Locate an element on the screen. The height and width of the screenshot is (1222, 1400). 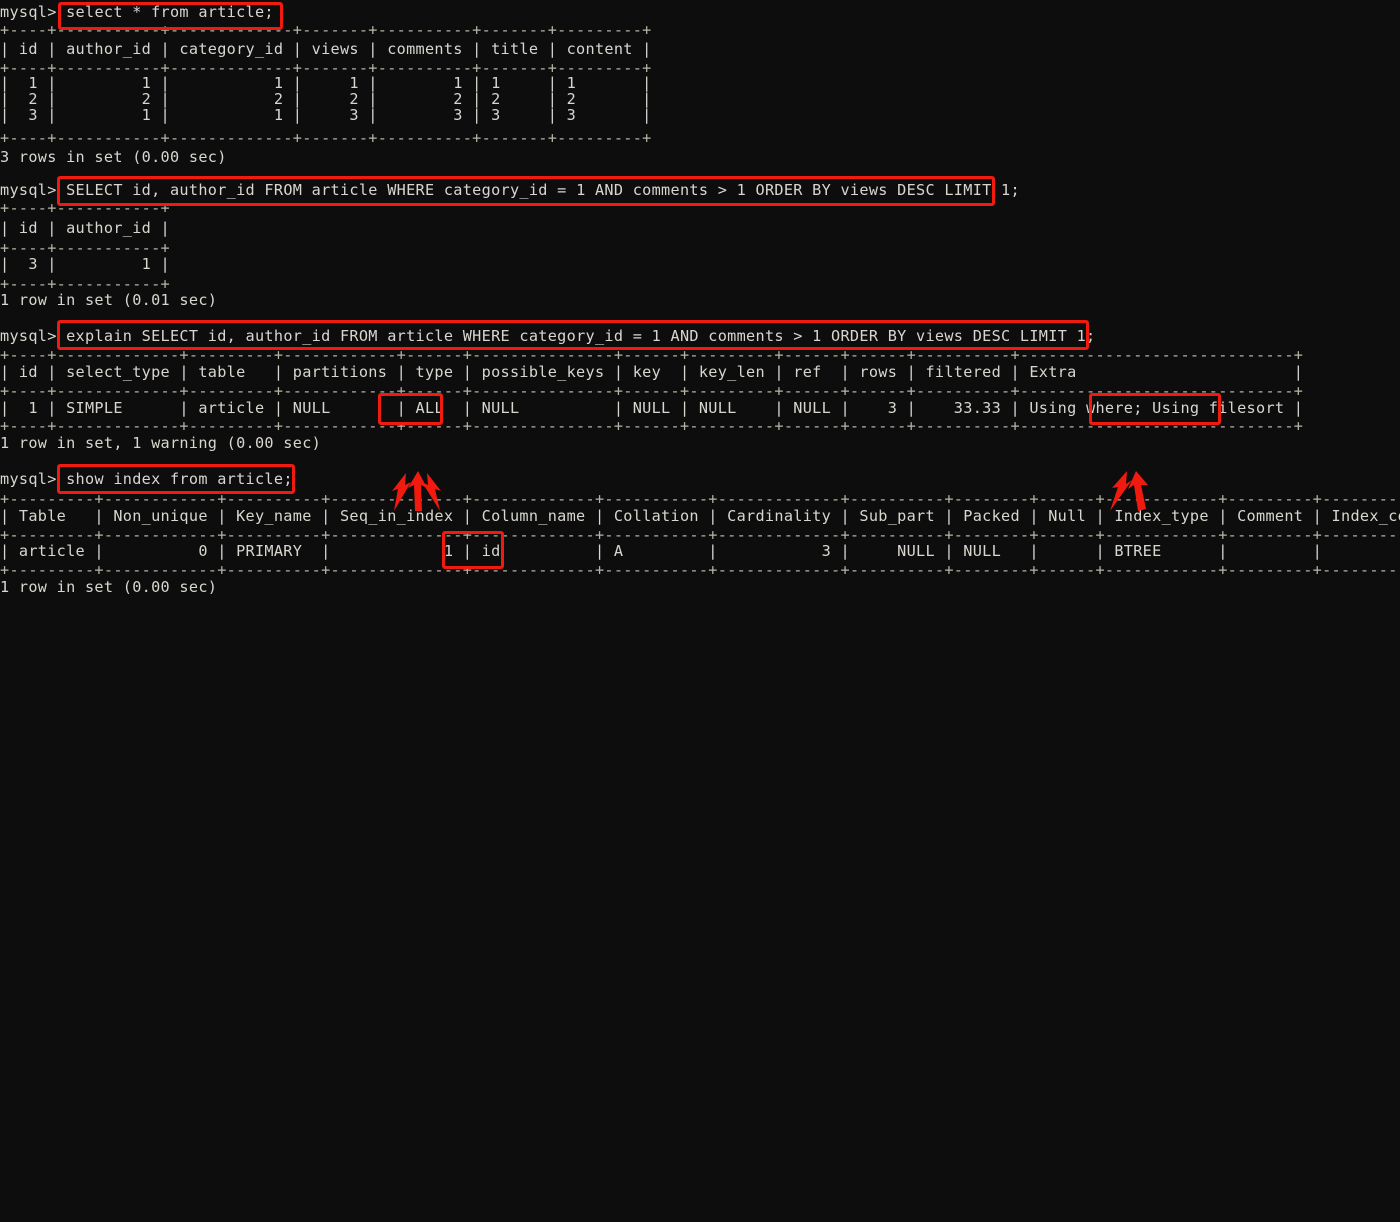
table3-status: 1 row in set, 1 warning (0.00 sec) is located at coordinates (161, 443).